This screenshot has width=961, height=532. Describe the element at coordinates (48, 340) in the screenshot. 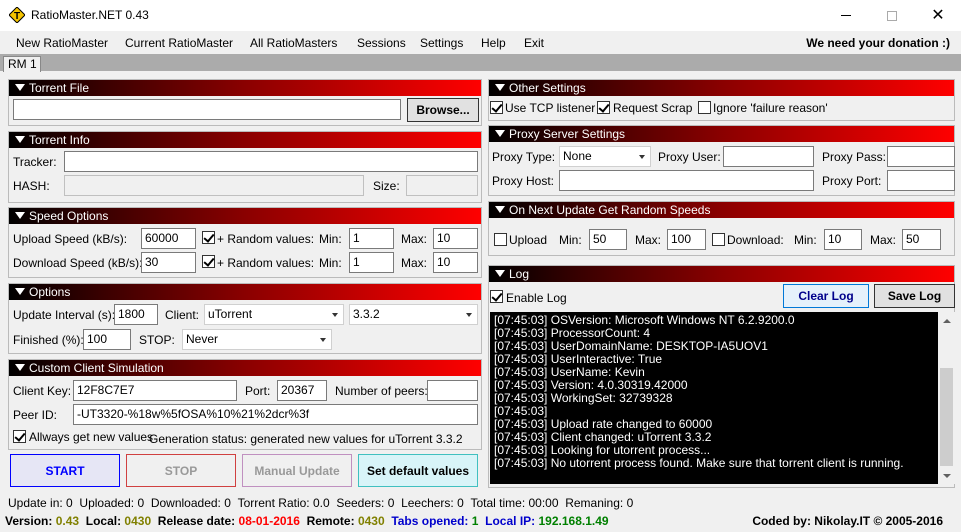

I see `finished-label: Finished (%):` at that location.